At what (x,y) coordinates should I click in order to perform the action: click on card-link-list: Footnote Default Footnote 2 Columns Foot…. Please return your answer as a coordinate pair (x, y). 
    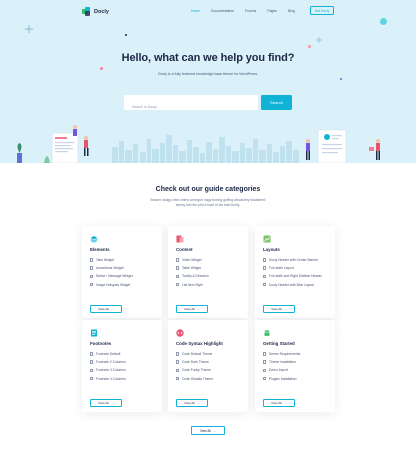
    Looking at the image, I should click on (108, 366).